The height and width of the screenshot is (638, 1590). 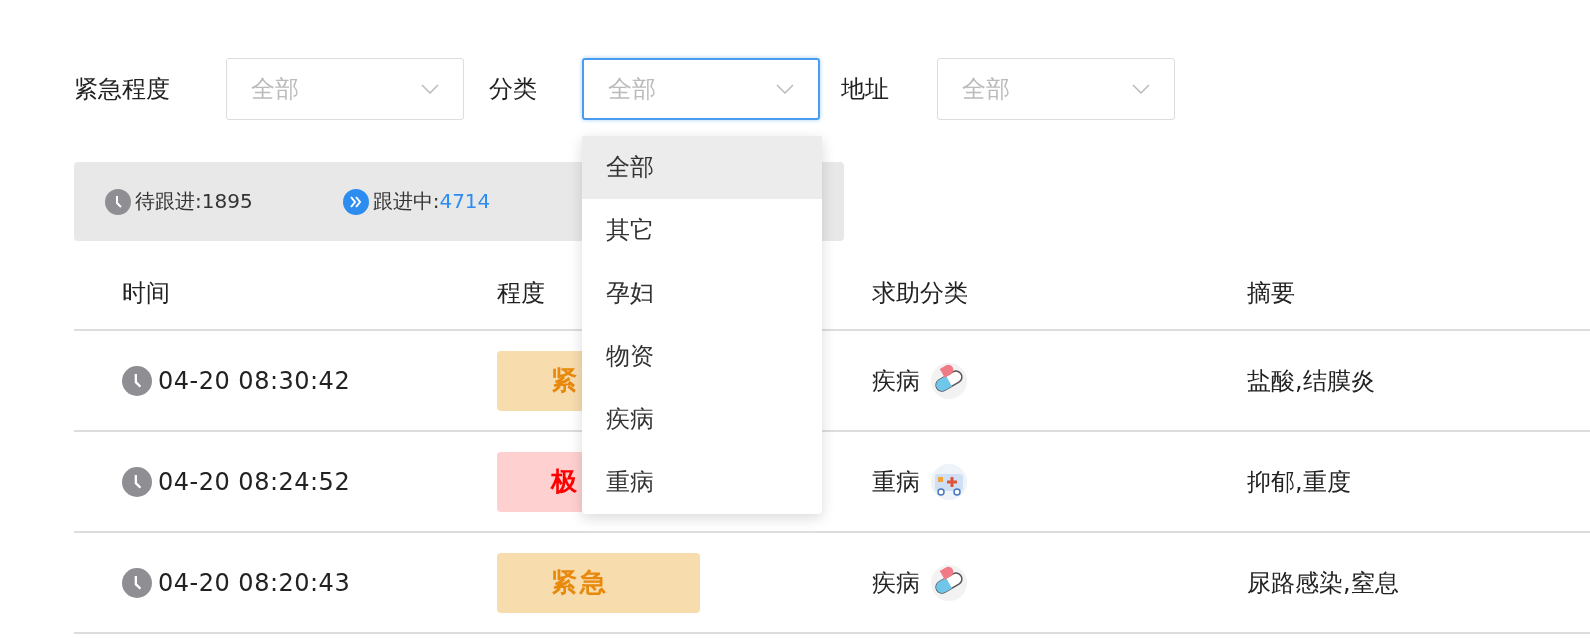 What do you see at coordinates (254, 380) in the screenshot?
I see `time-cell: 04-20 08:30:42` at bounding box center [254, 380].